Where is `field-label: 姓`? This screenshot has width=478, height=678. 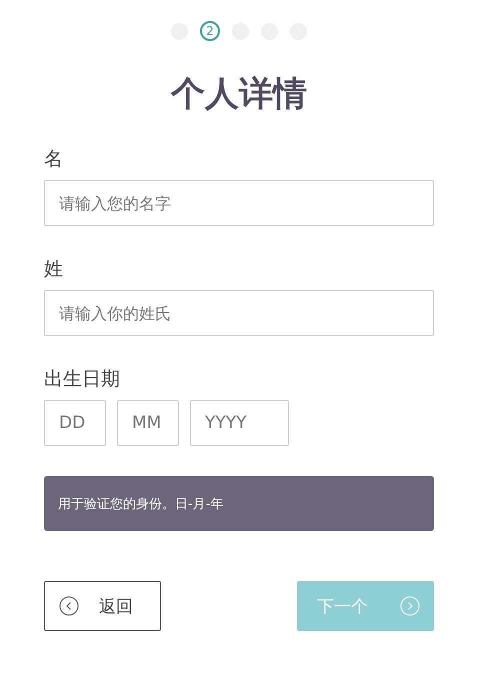 field-label: 姓 is located at coordinates (54, 269).